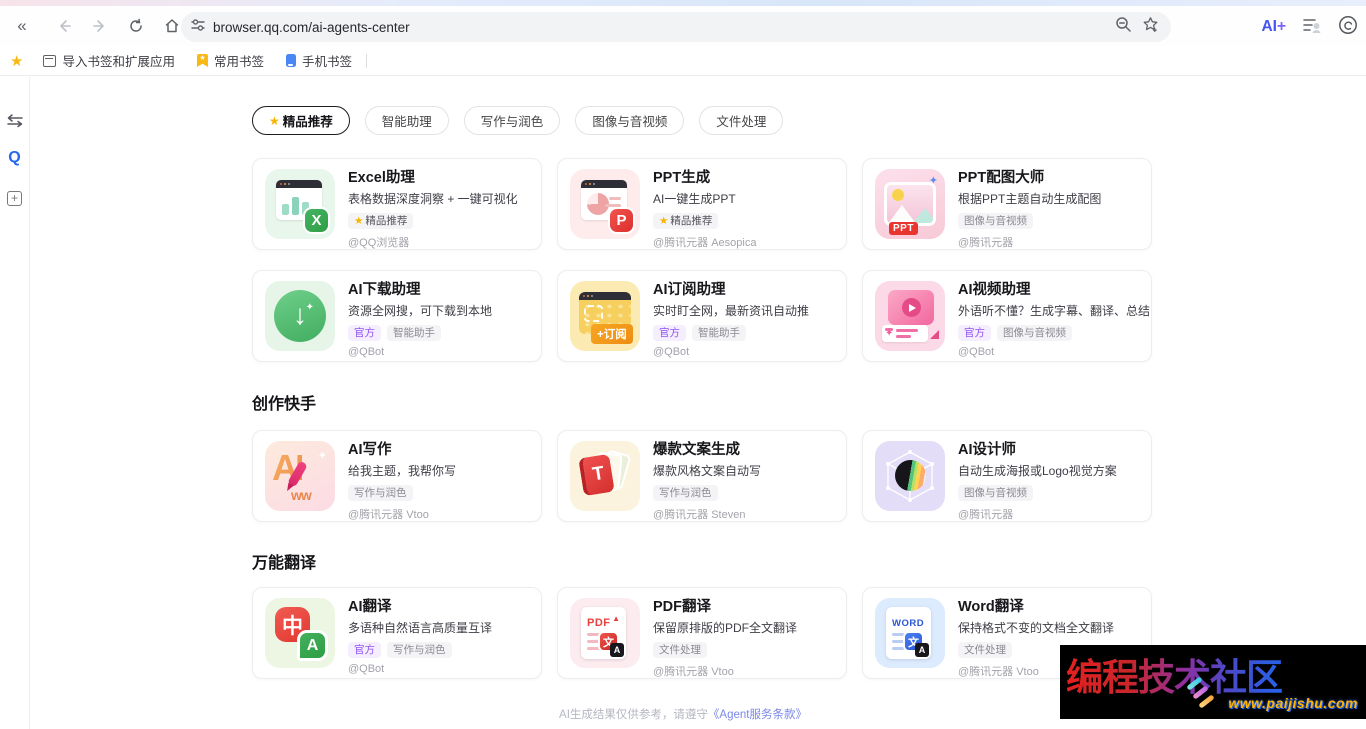 The height and width of the screenshot is (729, 1366). Describe the element at coordinates (284, 404) in the screenshot. I see `section-creation: 创作快手` at that location.